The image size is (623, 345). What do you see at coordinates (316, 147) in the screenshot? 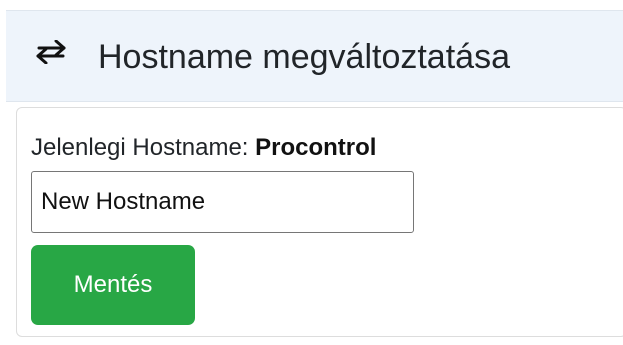
I see `current-hostname-value: Procontrol` at bounding box center [316, 147].